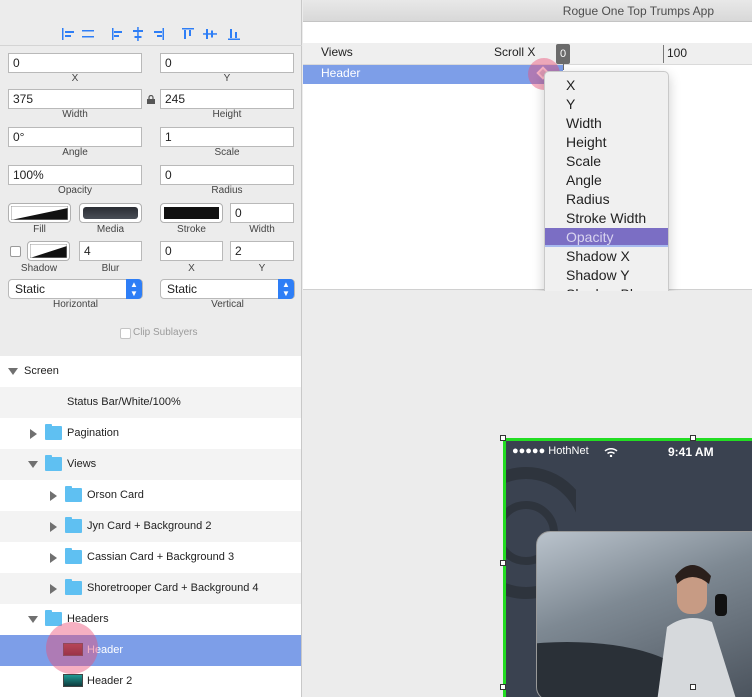 The height and width of the screenshot is (697, 752). I want to click on angle-label: Angle, so click(75, 152).